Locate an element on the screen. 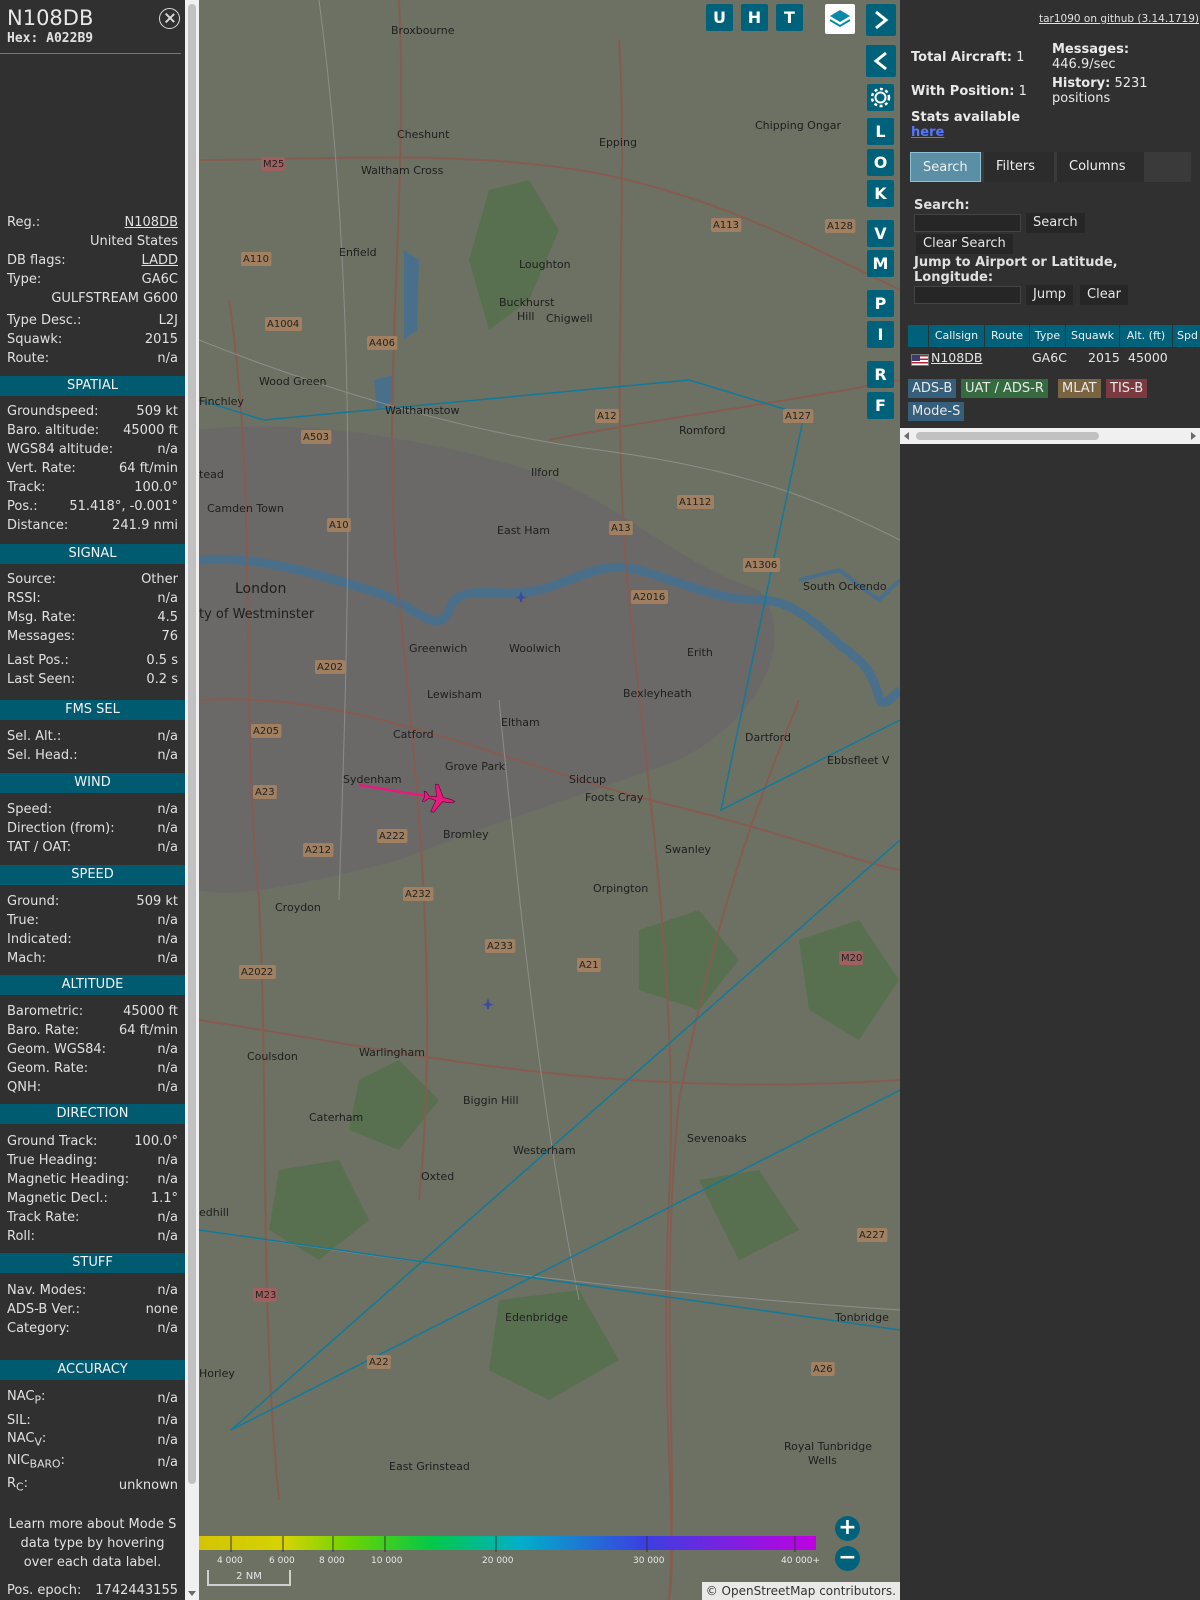 This screenshot has width=1200, height=1600. table-horizontal-scrollbar is located at coordinates (1050, 436).